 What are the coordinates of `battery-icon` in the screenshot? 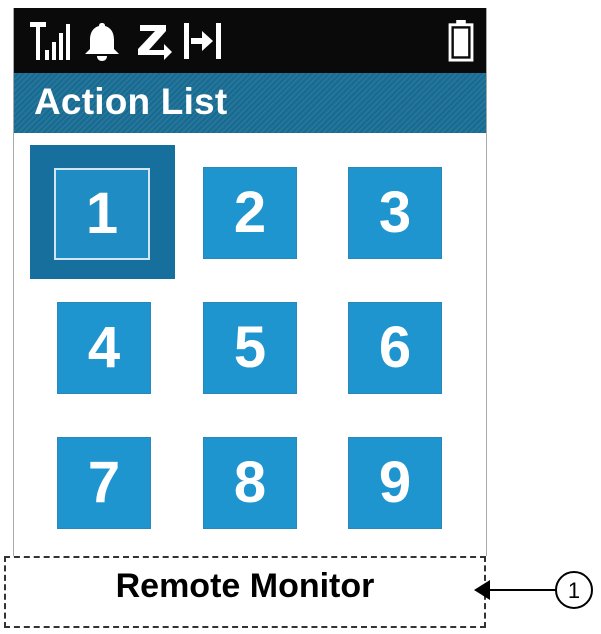 It's located at (461, 41).